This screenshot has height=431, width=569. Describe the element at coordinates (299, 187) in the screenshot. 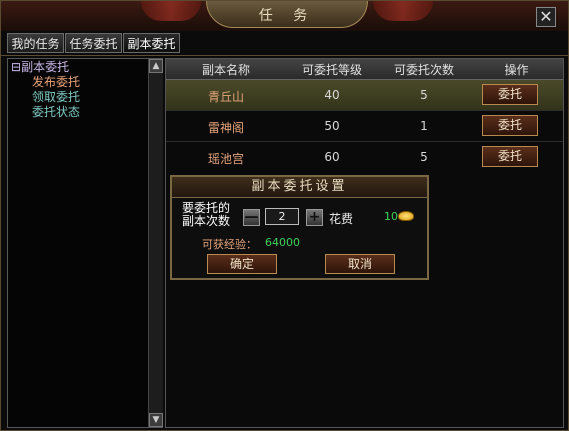

I see `dialog-title: 副本委托设置` at that location.